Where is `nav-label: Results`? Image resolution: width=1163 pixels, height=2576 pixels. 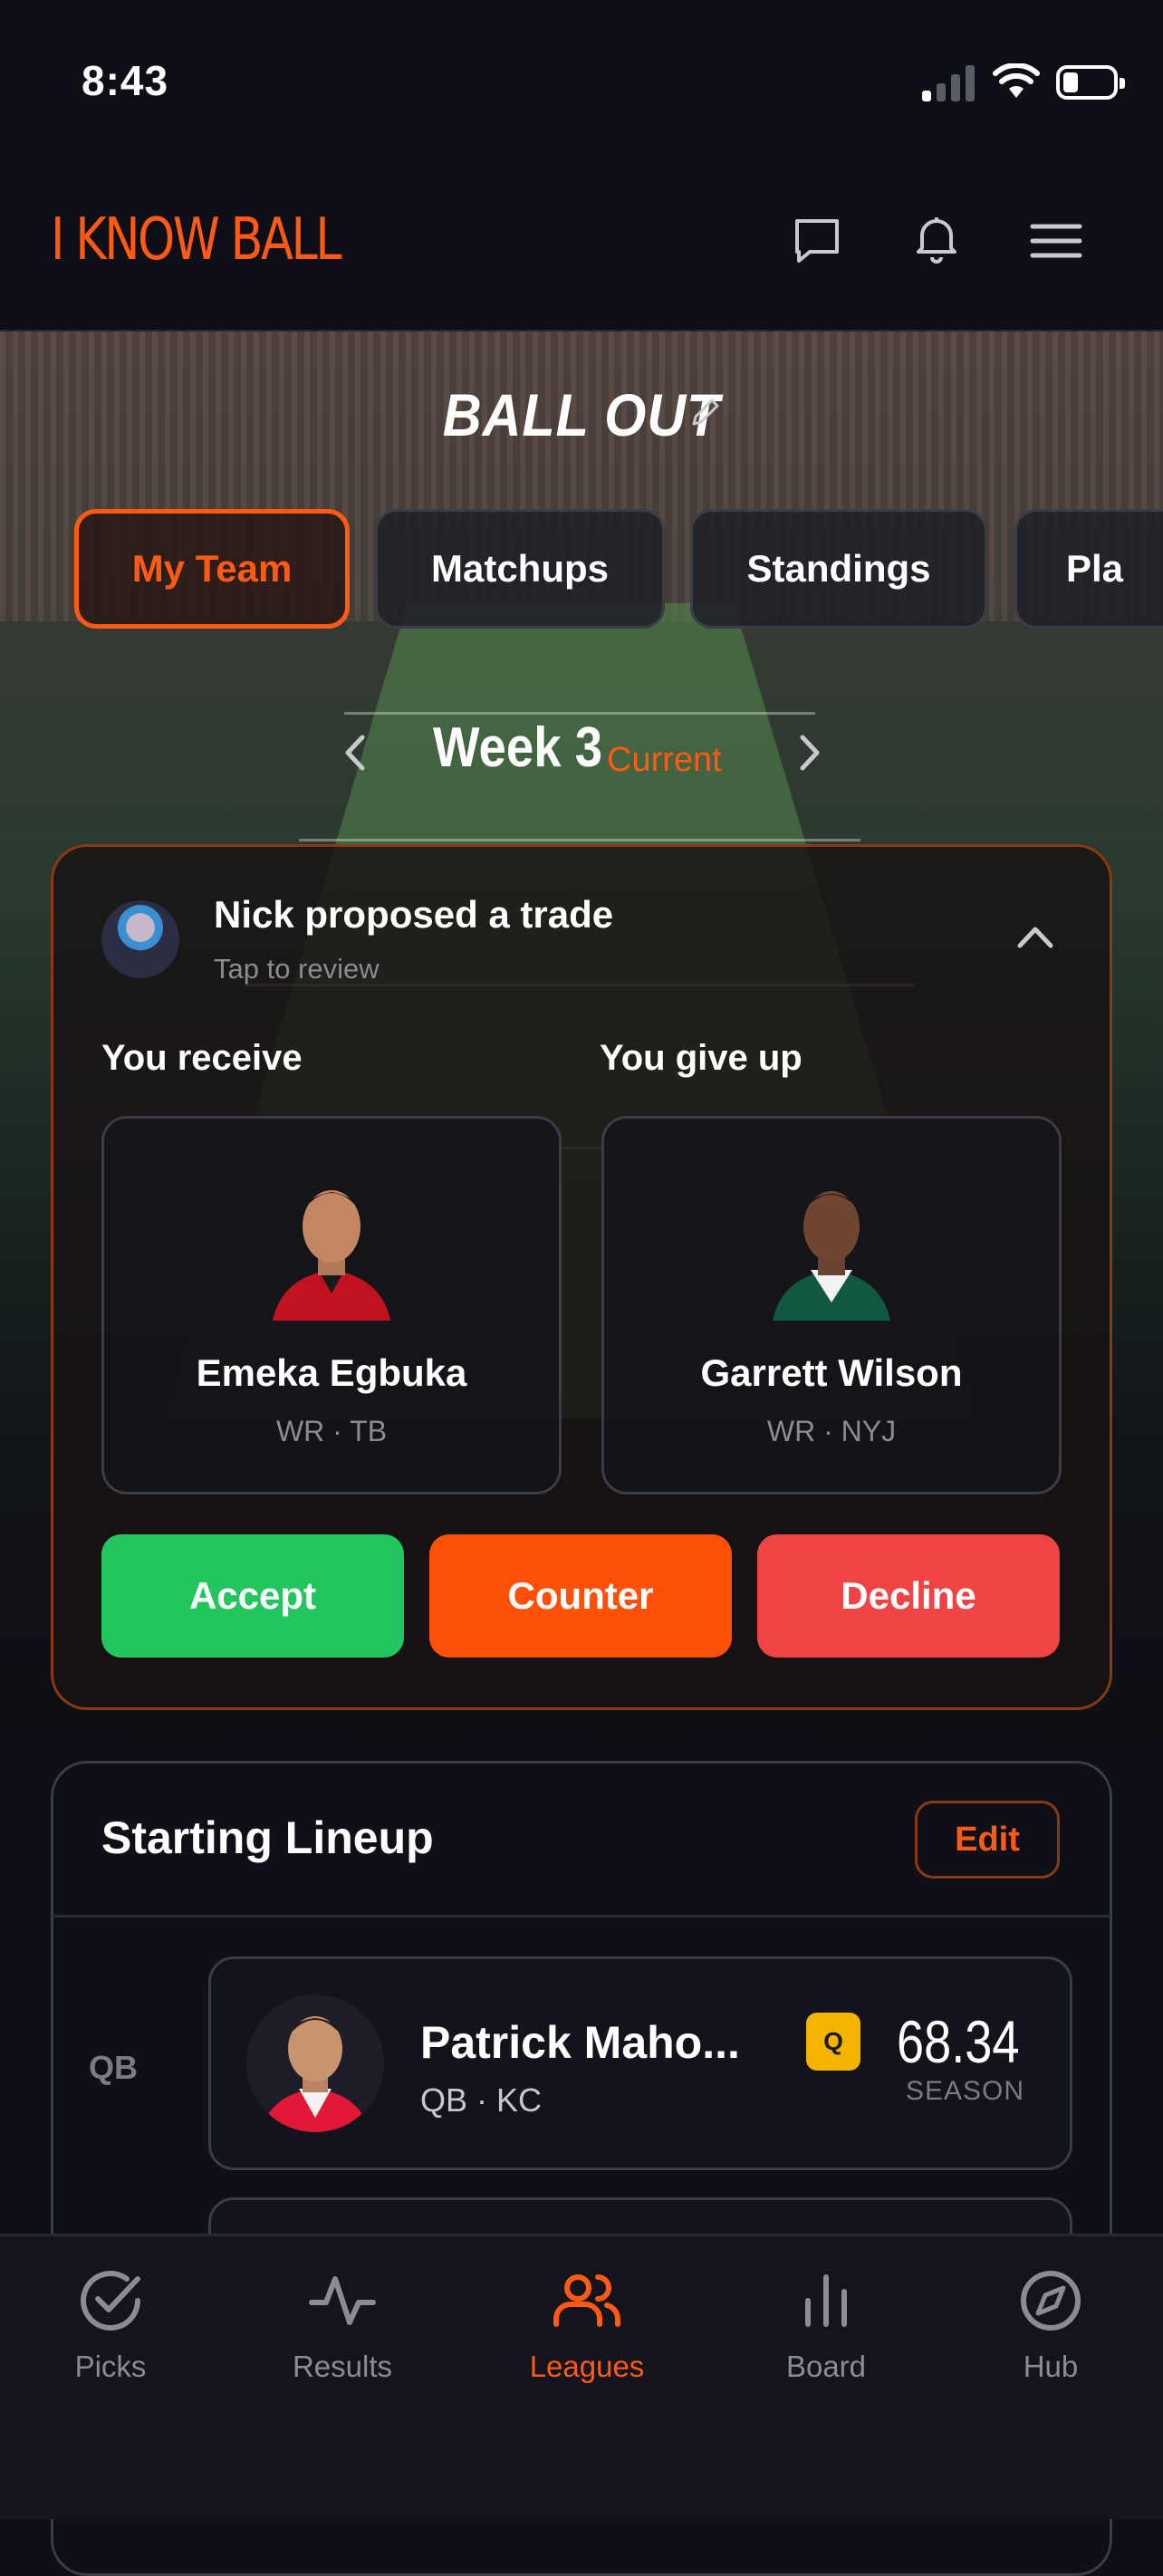 nav-label: Results is located at coordinates (342, 2366).